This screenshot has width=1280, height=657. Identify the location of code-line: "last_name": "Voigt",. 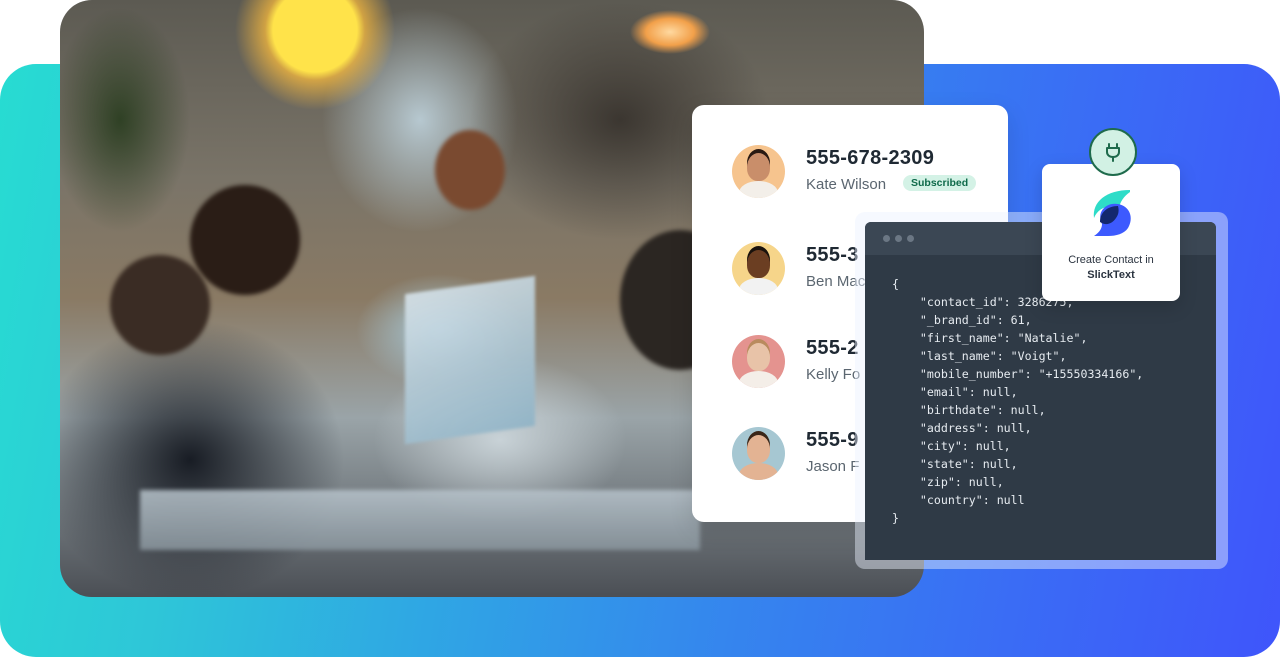
(979, 356).